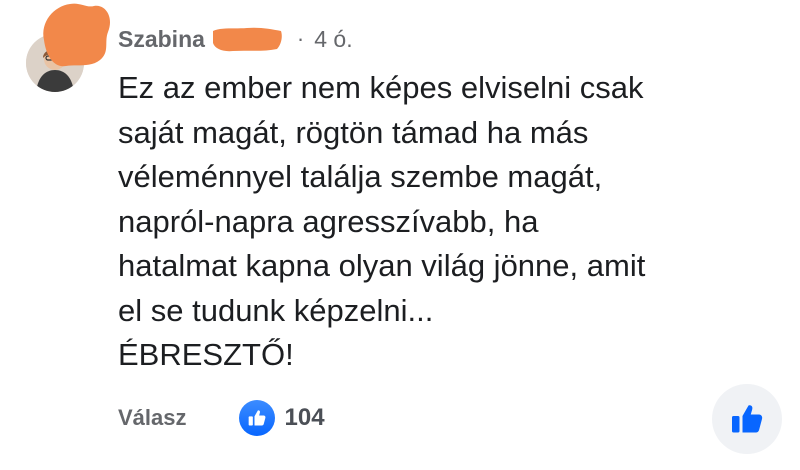 This screenshot has height=470, width=800. I want to click on comment-line: saját magát, rögtön támad ha más, so click(353, 132).